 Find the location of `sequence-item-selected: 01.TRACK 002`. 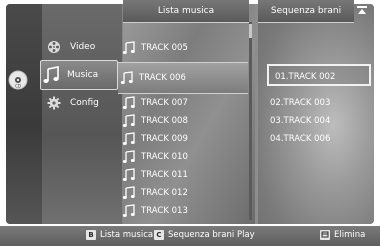

sequence-item-selected: 01.TRACK 002 is located at coordinates (319, 75).